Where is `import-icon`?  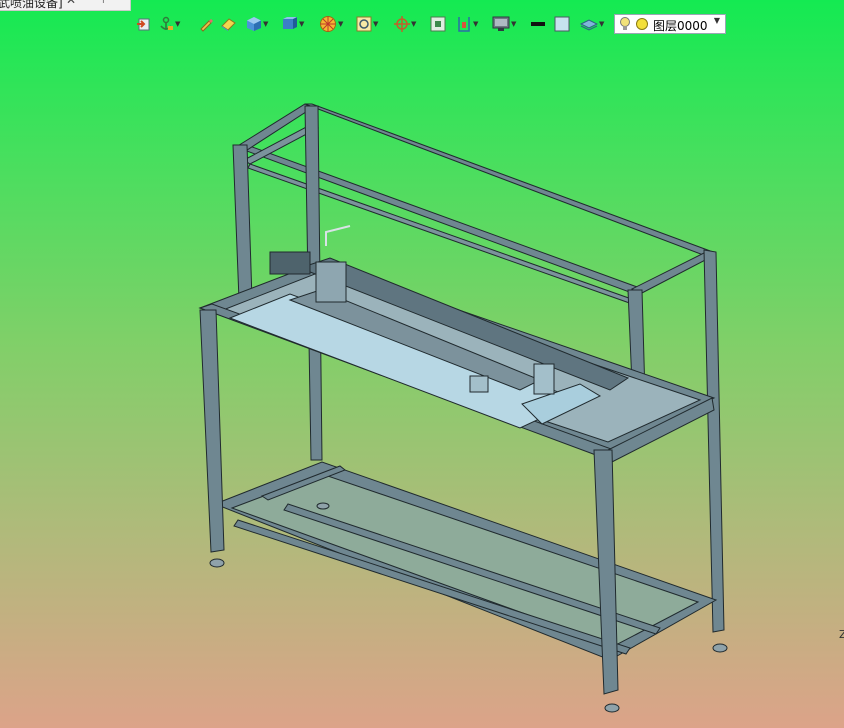 import-icon is located at coordinates (143, 24).